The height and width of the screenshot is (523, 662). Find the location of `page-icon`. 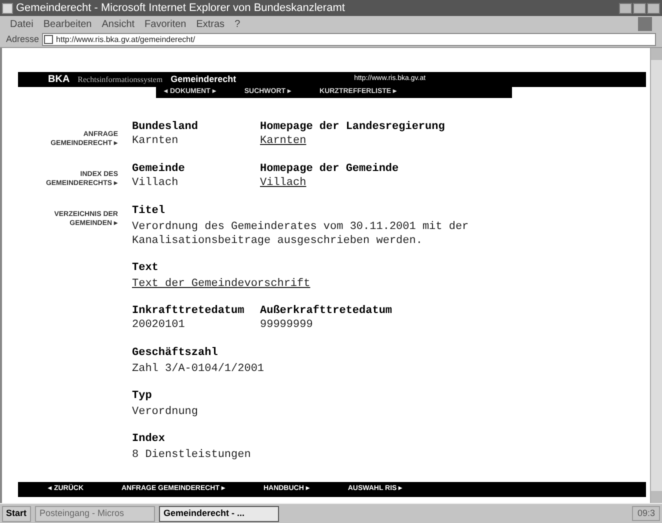

page-icon is located at coordinates (49, 39).